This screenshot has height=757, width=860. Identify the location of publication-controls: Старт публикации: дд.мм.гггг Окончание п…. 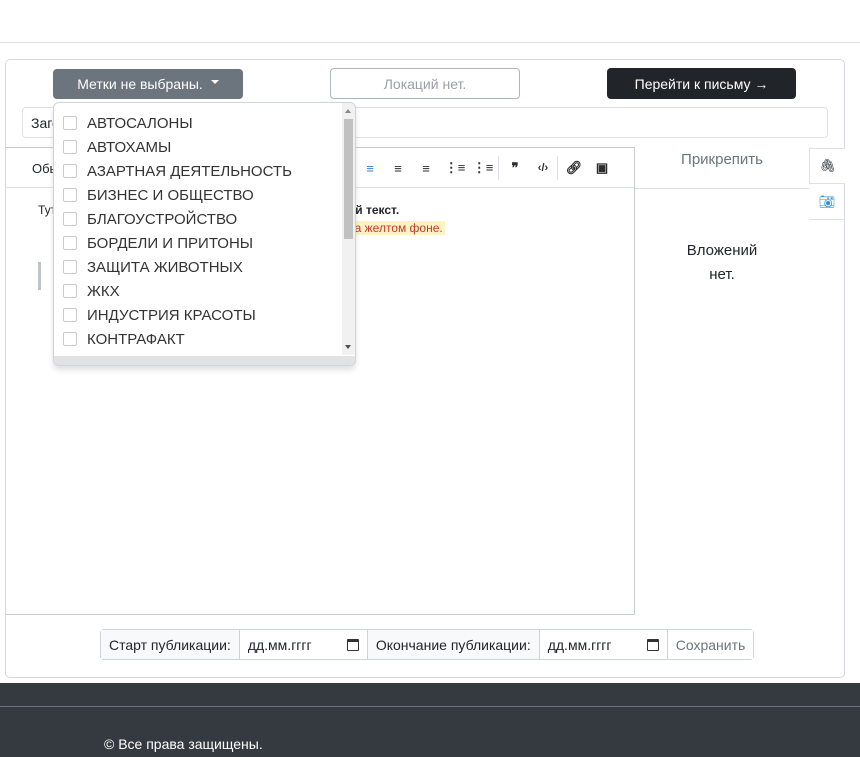
(427, 644).